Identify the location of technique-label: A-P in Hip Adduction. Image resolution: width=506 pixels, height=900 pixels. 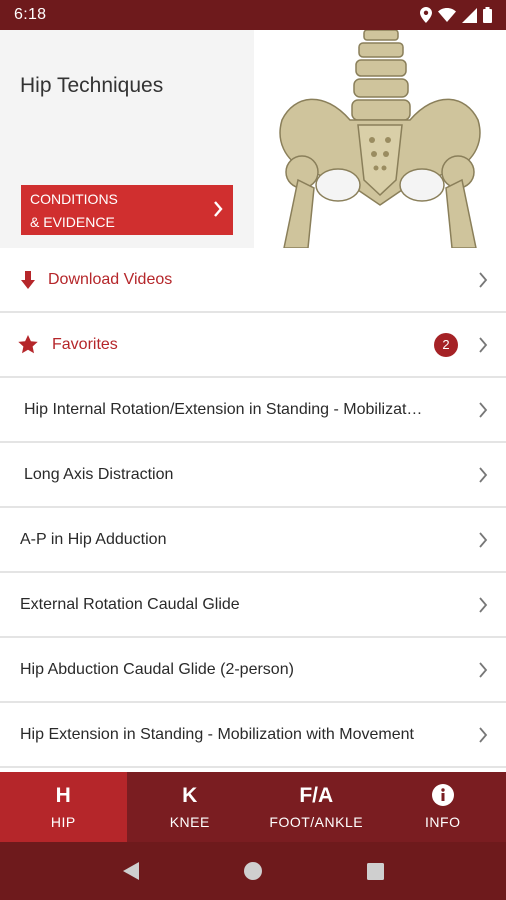
(93, 539).